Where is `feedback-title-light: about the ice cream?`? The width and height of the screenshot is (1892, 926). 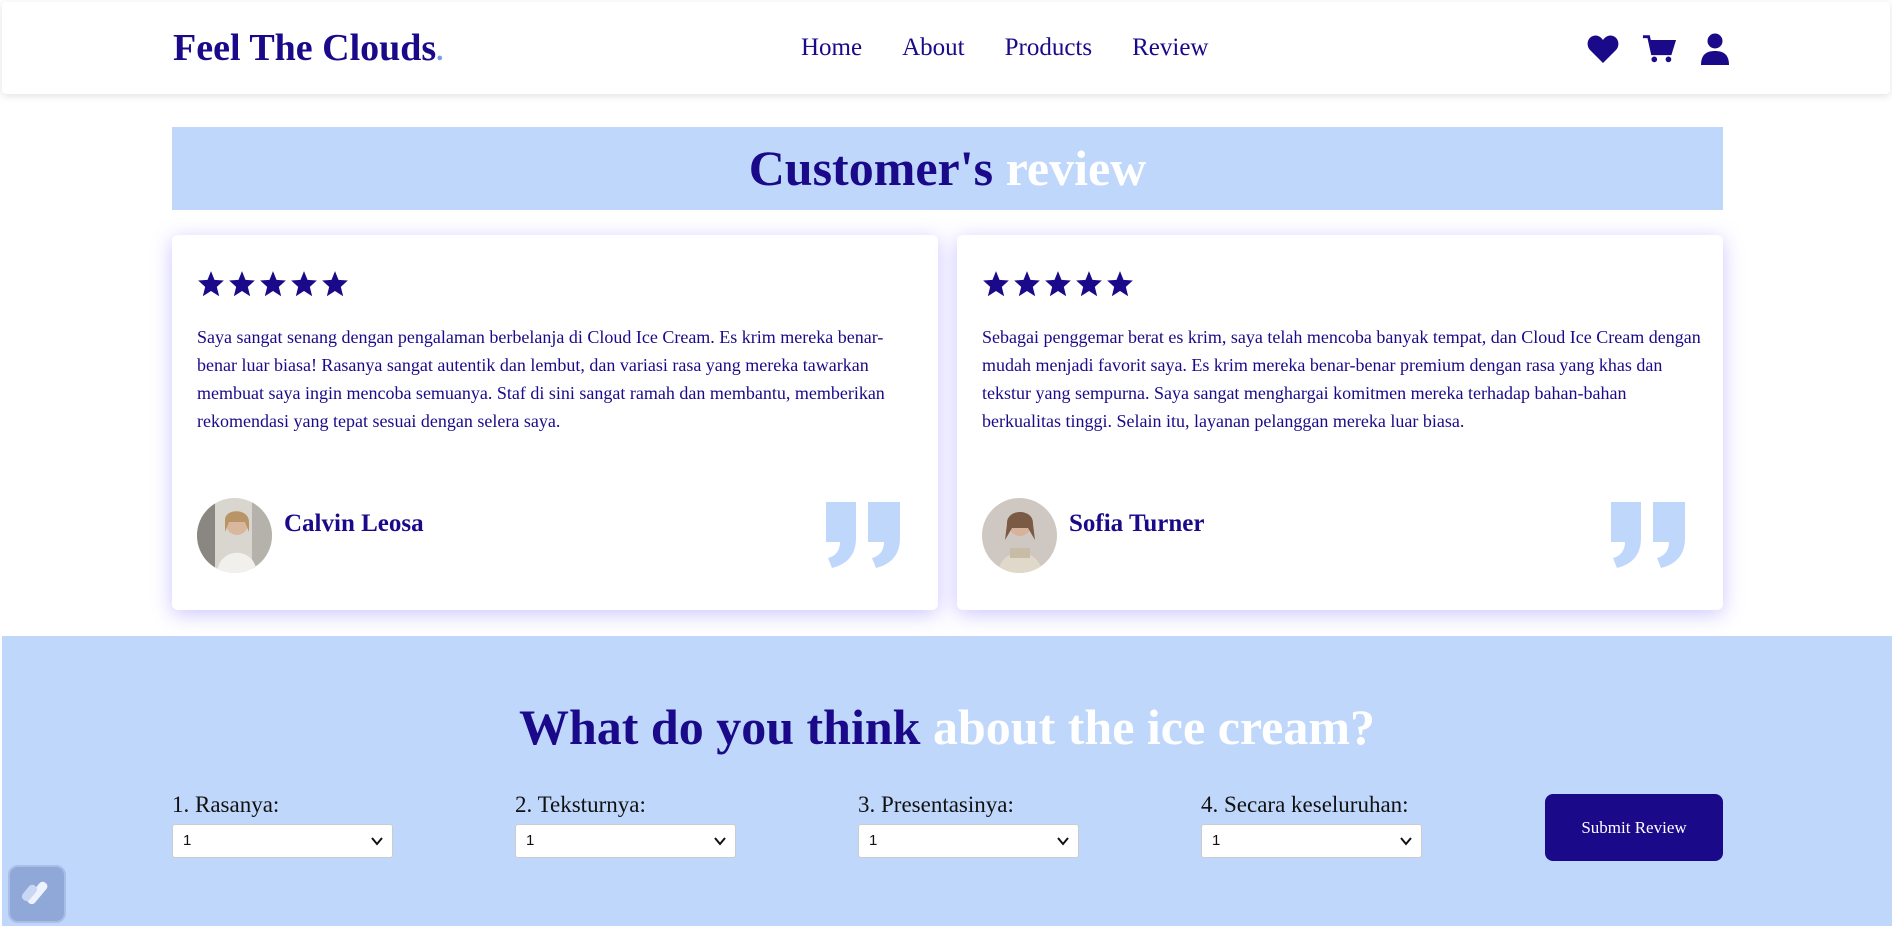 feedback-title-light: about the ice cream? is located at coordinates (1154, 727).